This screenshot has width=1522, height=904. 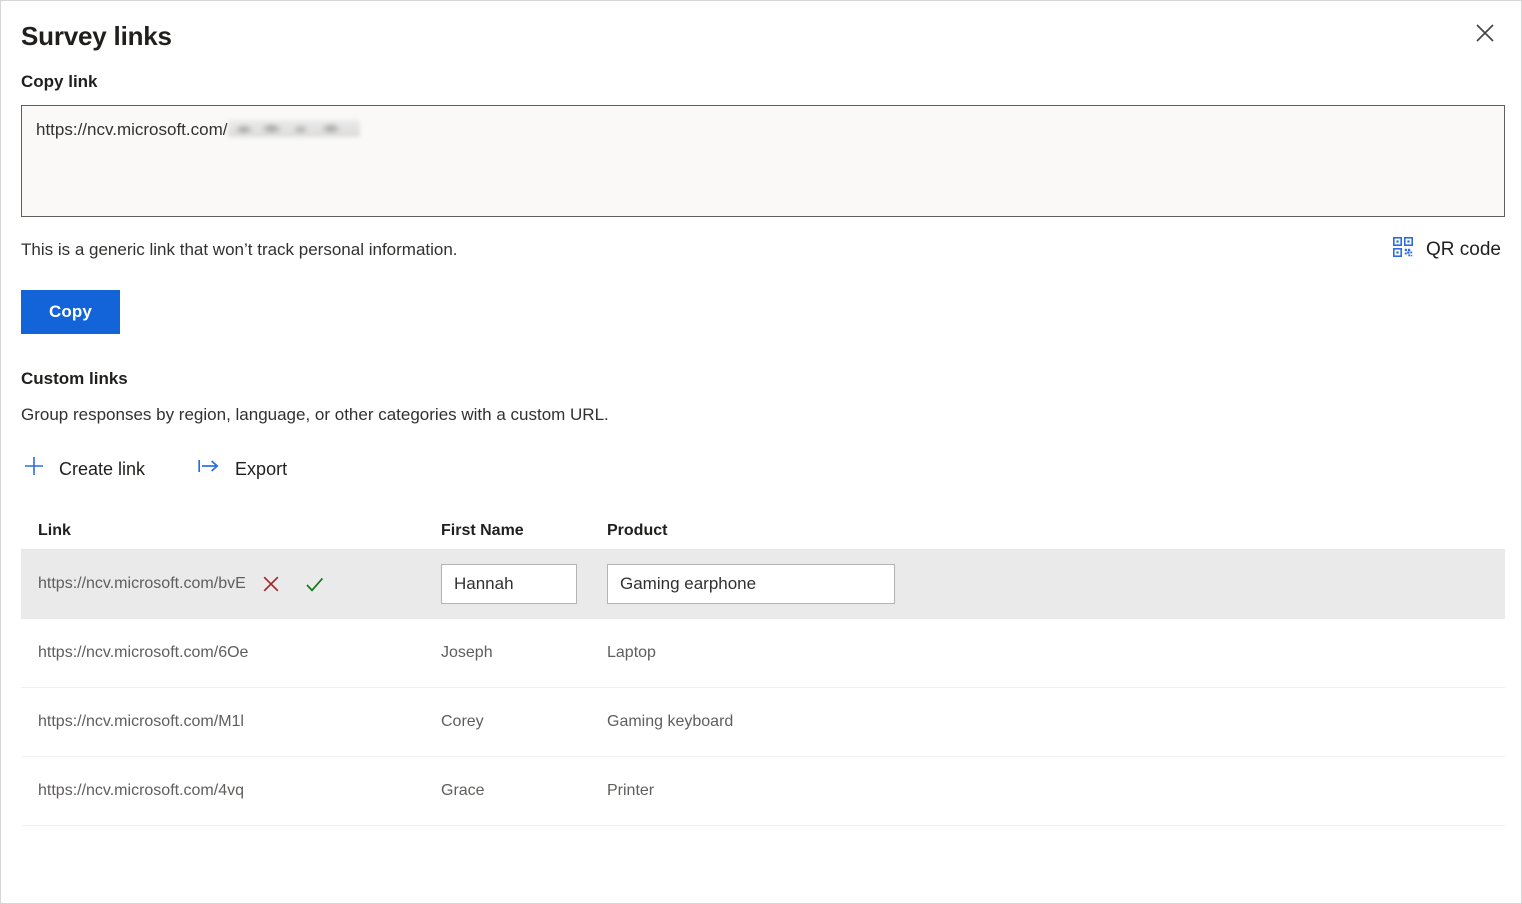 I want to click on copy-link-label: Copy link, so click(x=59, y=81).